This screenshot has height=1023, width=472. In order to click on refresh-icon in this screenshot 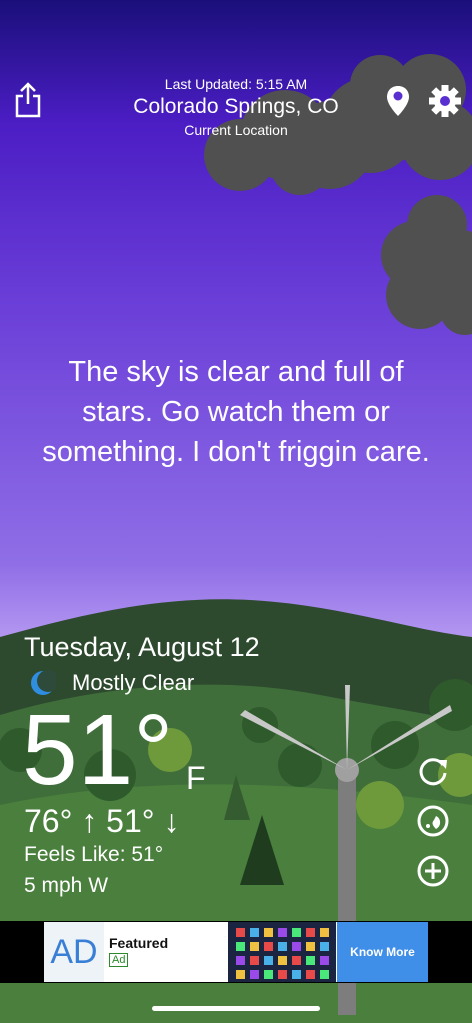, I will do `click(433, 772)`.